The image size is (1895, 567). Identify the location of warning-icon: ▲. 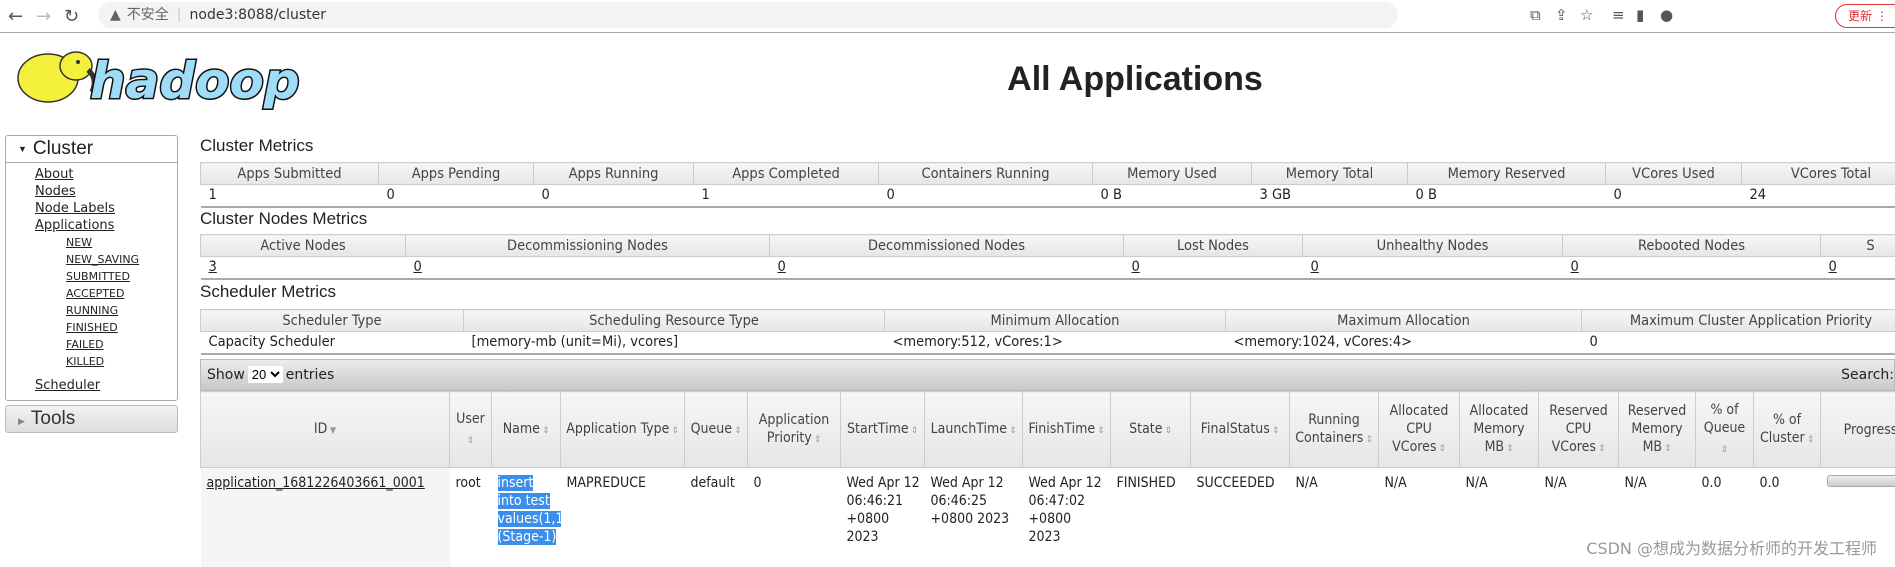
(115, 15).